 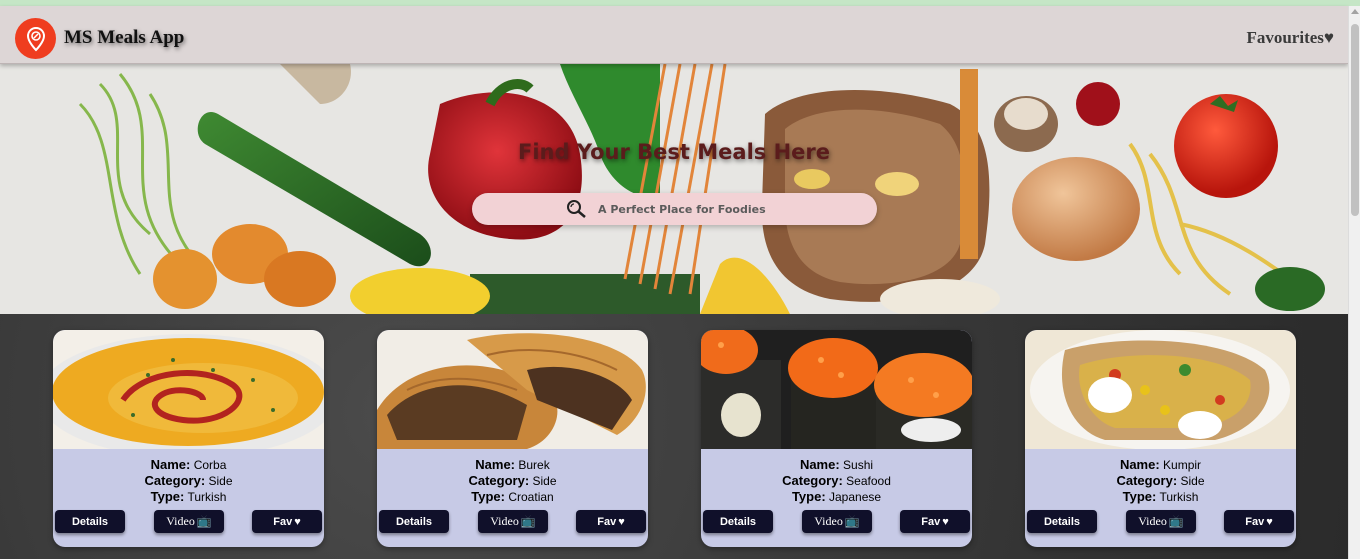 I want to click on page-scrollbar, so click(x=1354, y=282).